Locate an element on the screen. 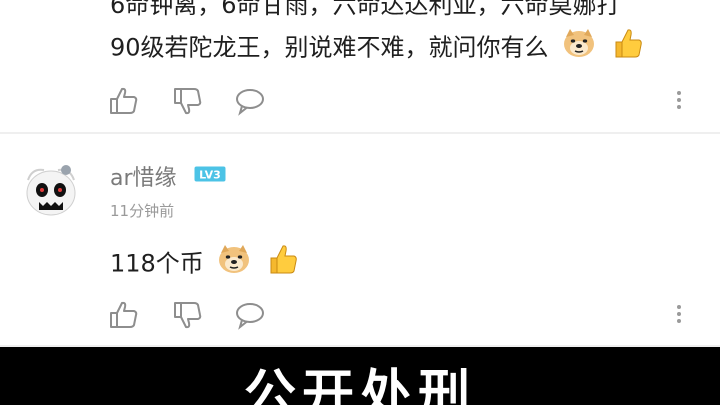 Image resolution: width=720 pixels, height=405 pixels. comment-text-line: 90级若陀龙王，别说难不难，就问你有么 is located at coordinates (377, 48).